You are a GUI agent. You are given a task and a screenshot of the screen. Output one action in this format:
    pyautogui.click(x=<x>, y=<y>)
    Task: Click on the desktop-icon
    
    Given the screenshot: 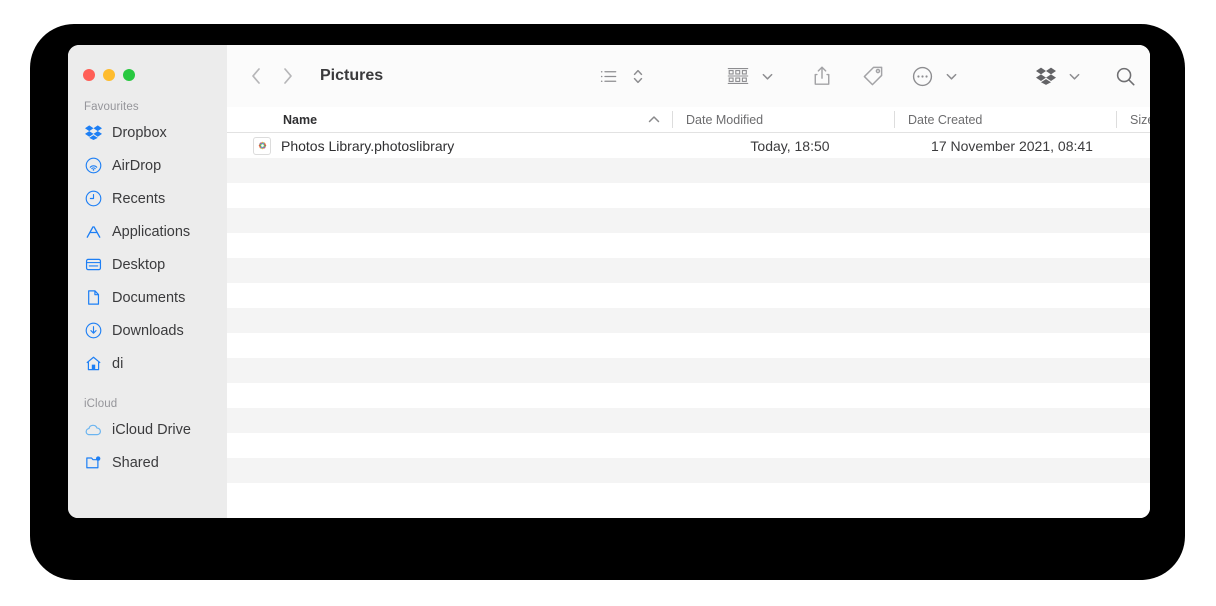 What is the action you would take?
    pyautogui.click(x=93, y=265)
    